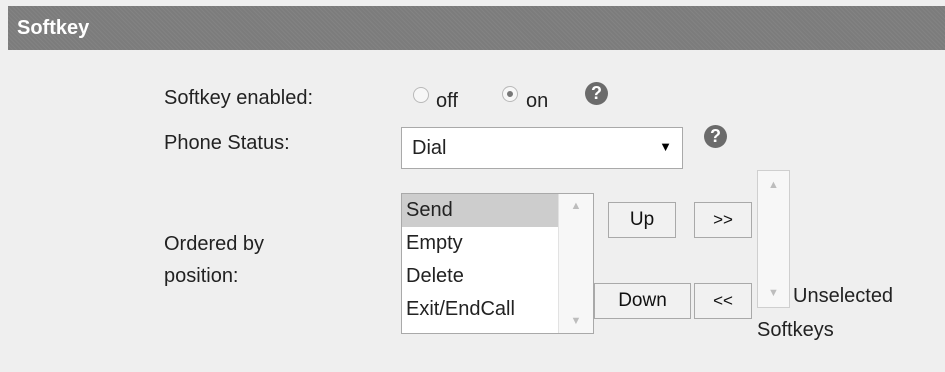  I want to click on ordered-label-line2: position:, so click(201, 276).